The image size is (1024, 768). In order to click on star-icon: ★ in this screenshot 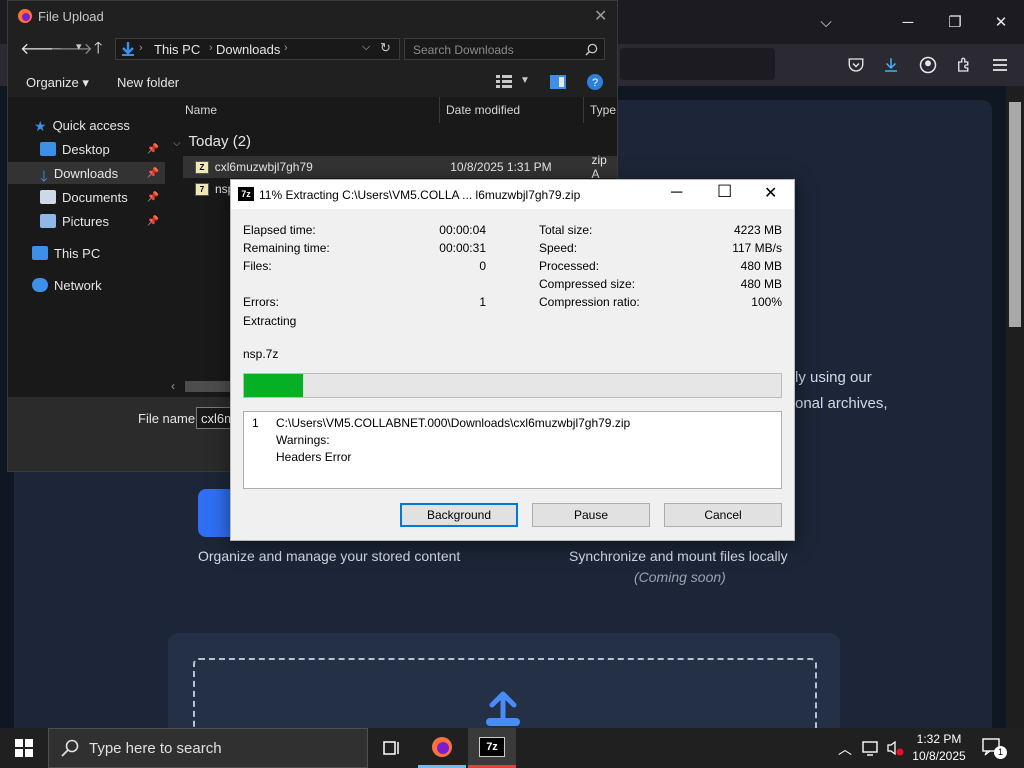, I will do `click(40, 126)`.